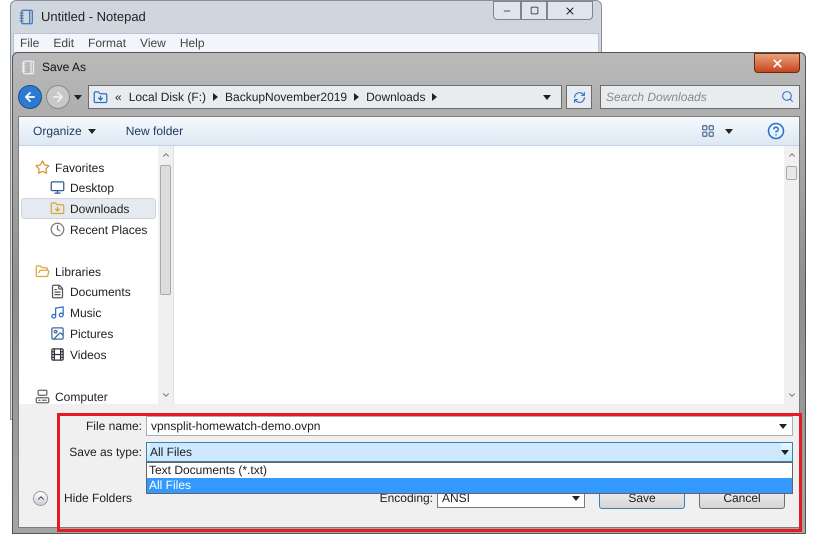 This screenshot has width=818, height=540. What do you see at coordinates (42, 167) in the screenshot?
I see `star-icon` at bounding box center [42, 167].